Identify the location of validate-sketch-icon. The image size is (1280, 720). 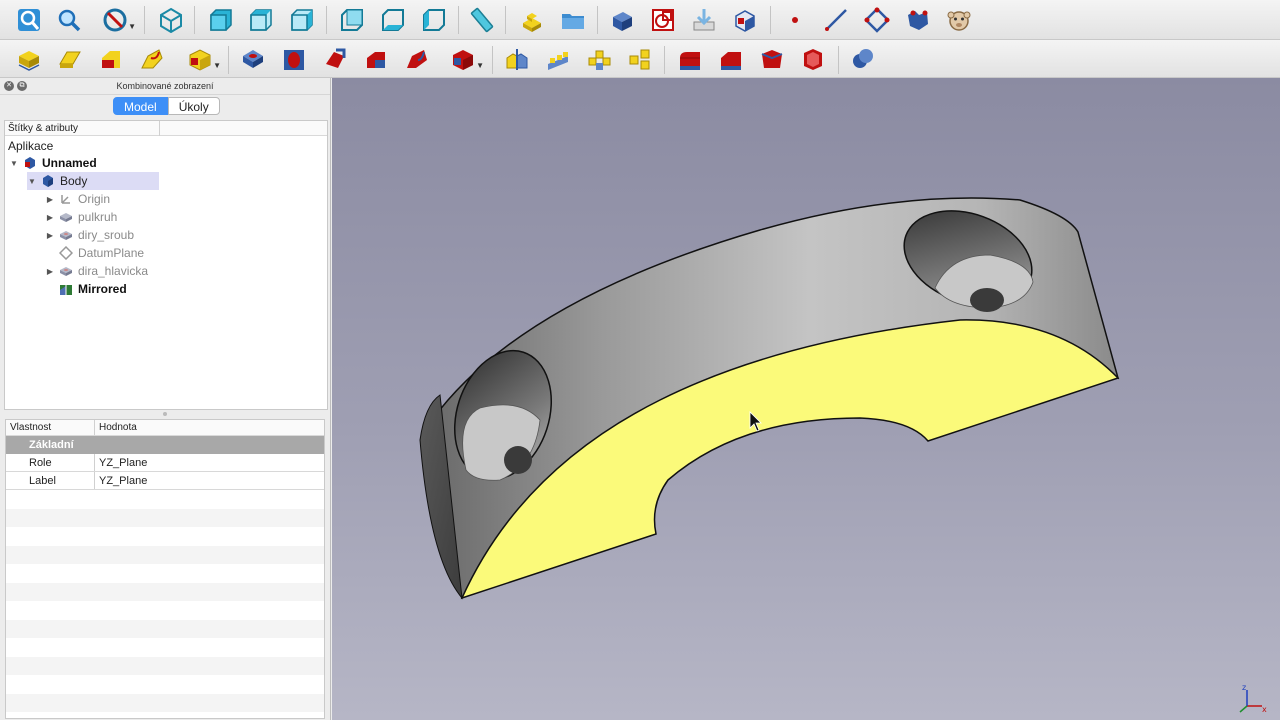
(704, 20).